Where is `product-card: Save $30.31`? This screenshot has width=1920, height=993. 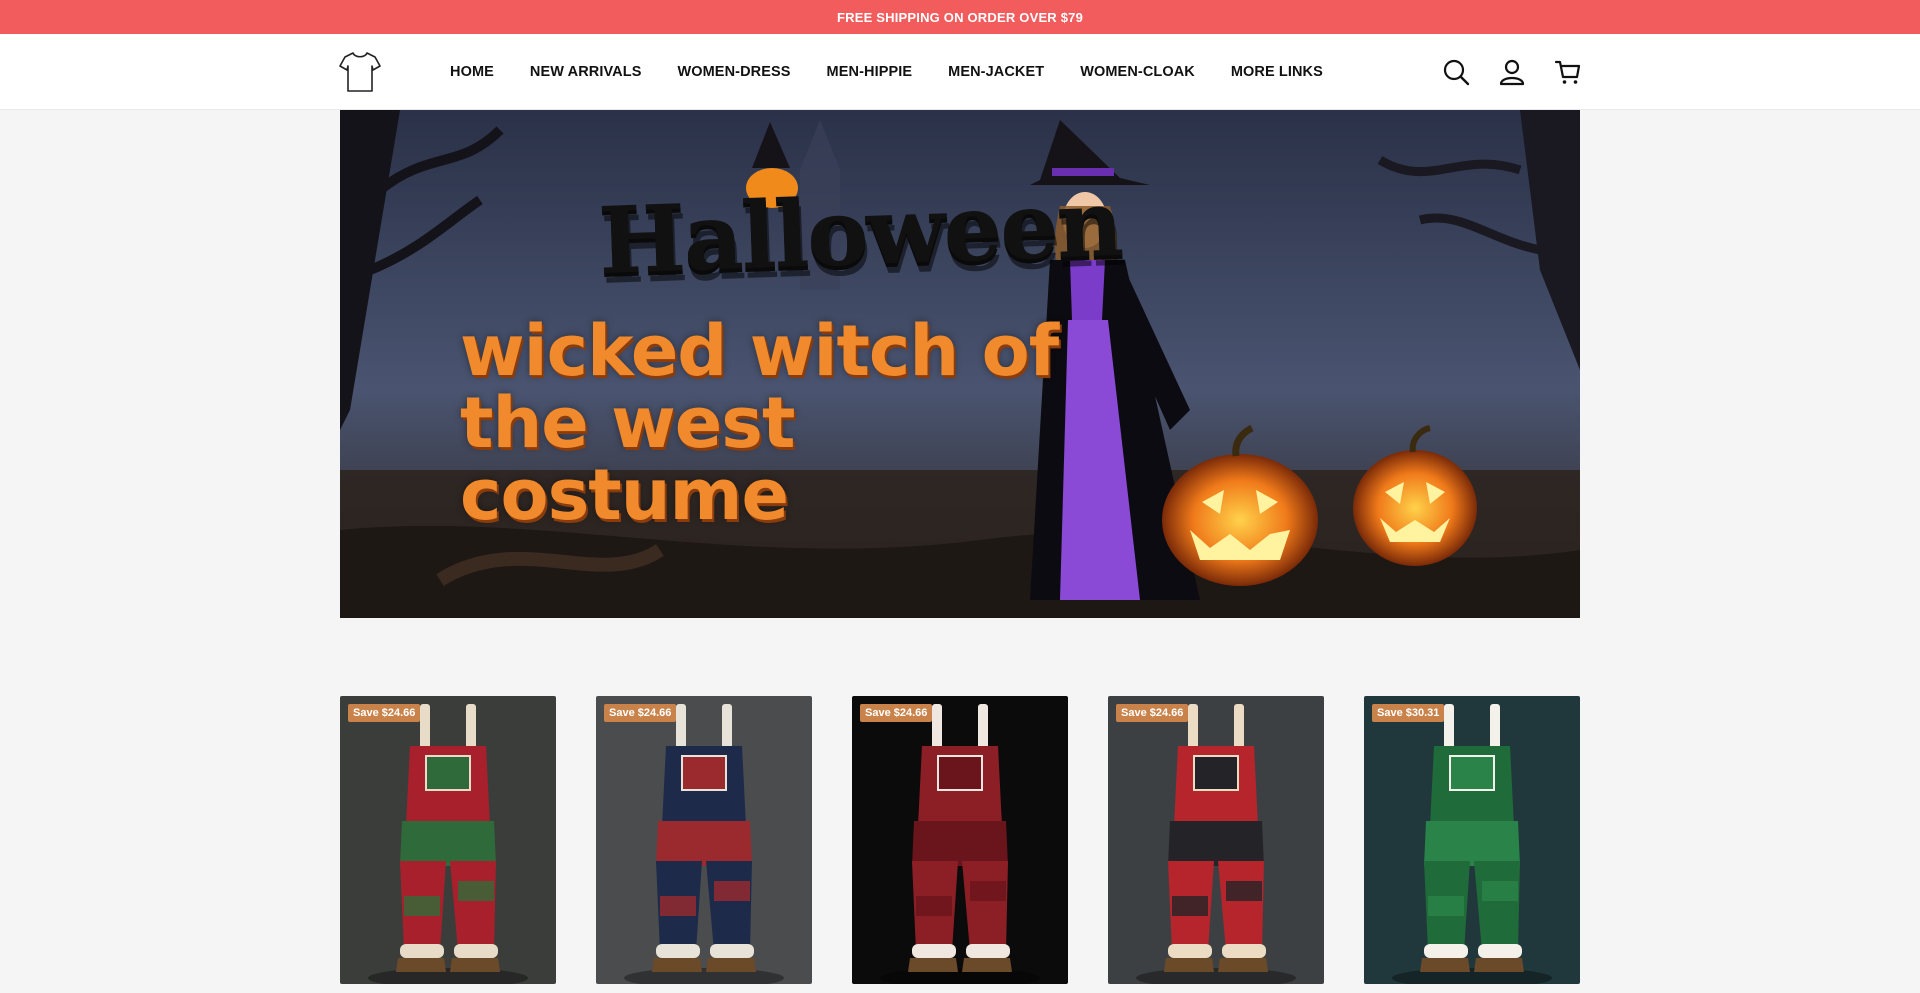
product-card: Save $30.31 is located at coordinates (1472, 840).